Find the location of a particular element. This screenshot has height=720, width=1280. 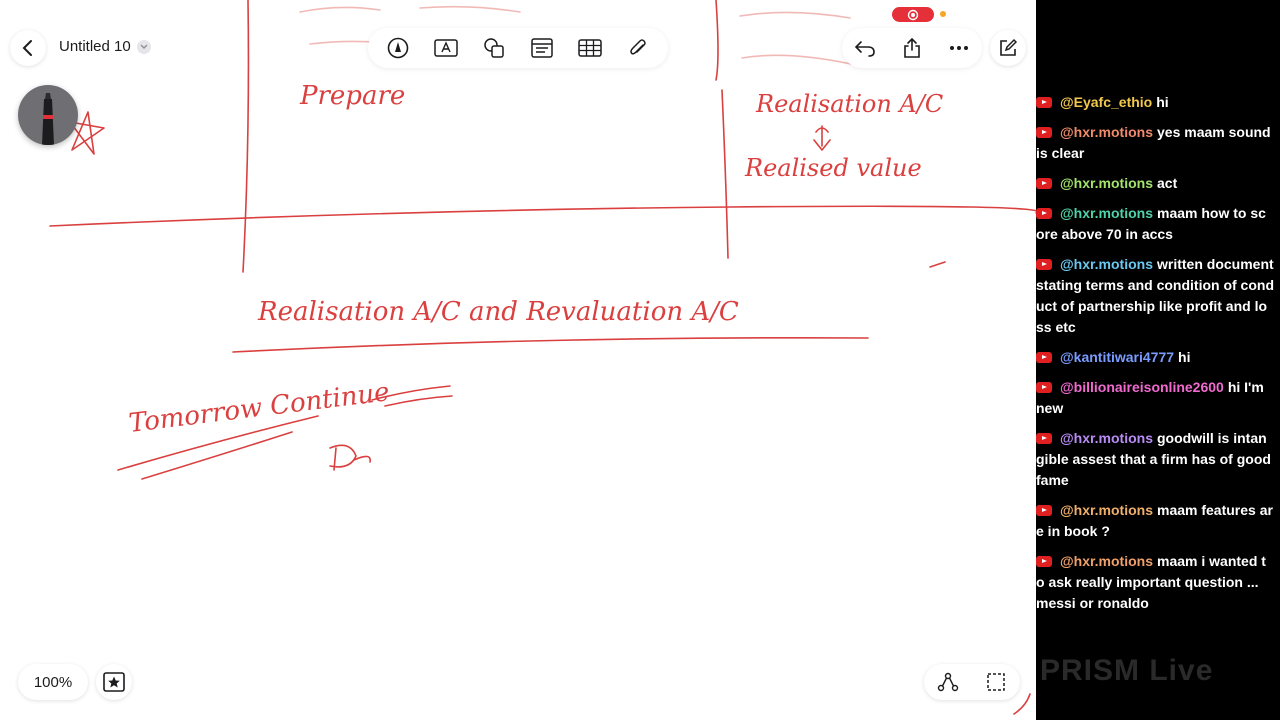

ink-faint-scribble-right is located at coordinates (800, 39).